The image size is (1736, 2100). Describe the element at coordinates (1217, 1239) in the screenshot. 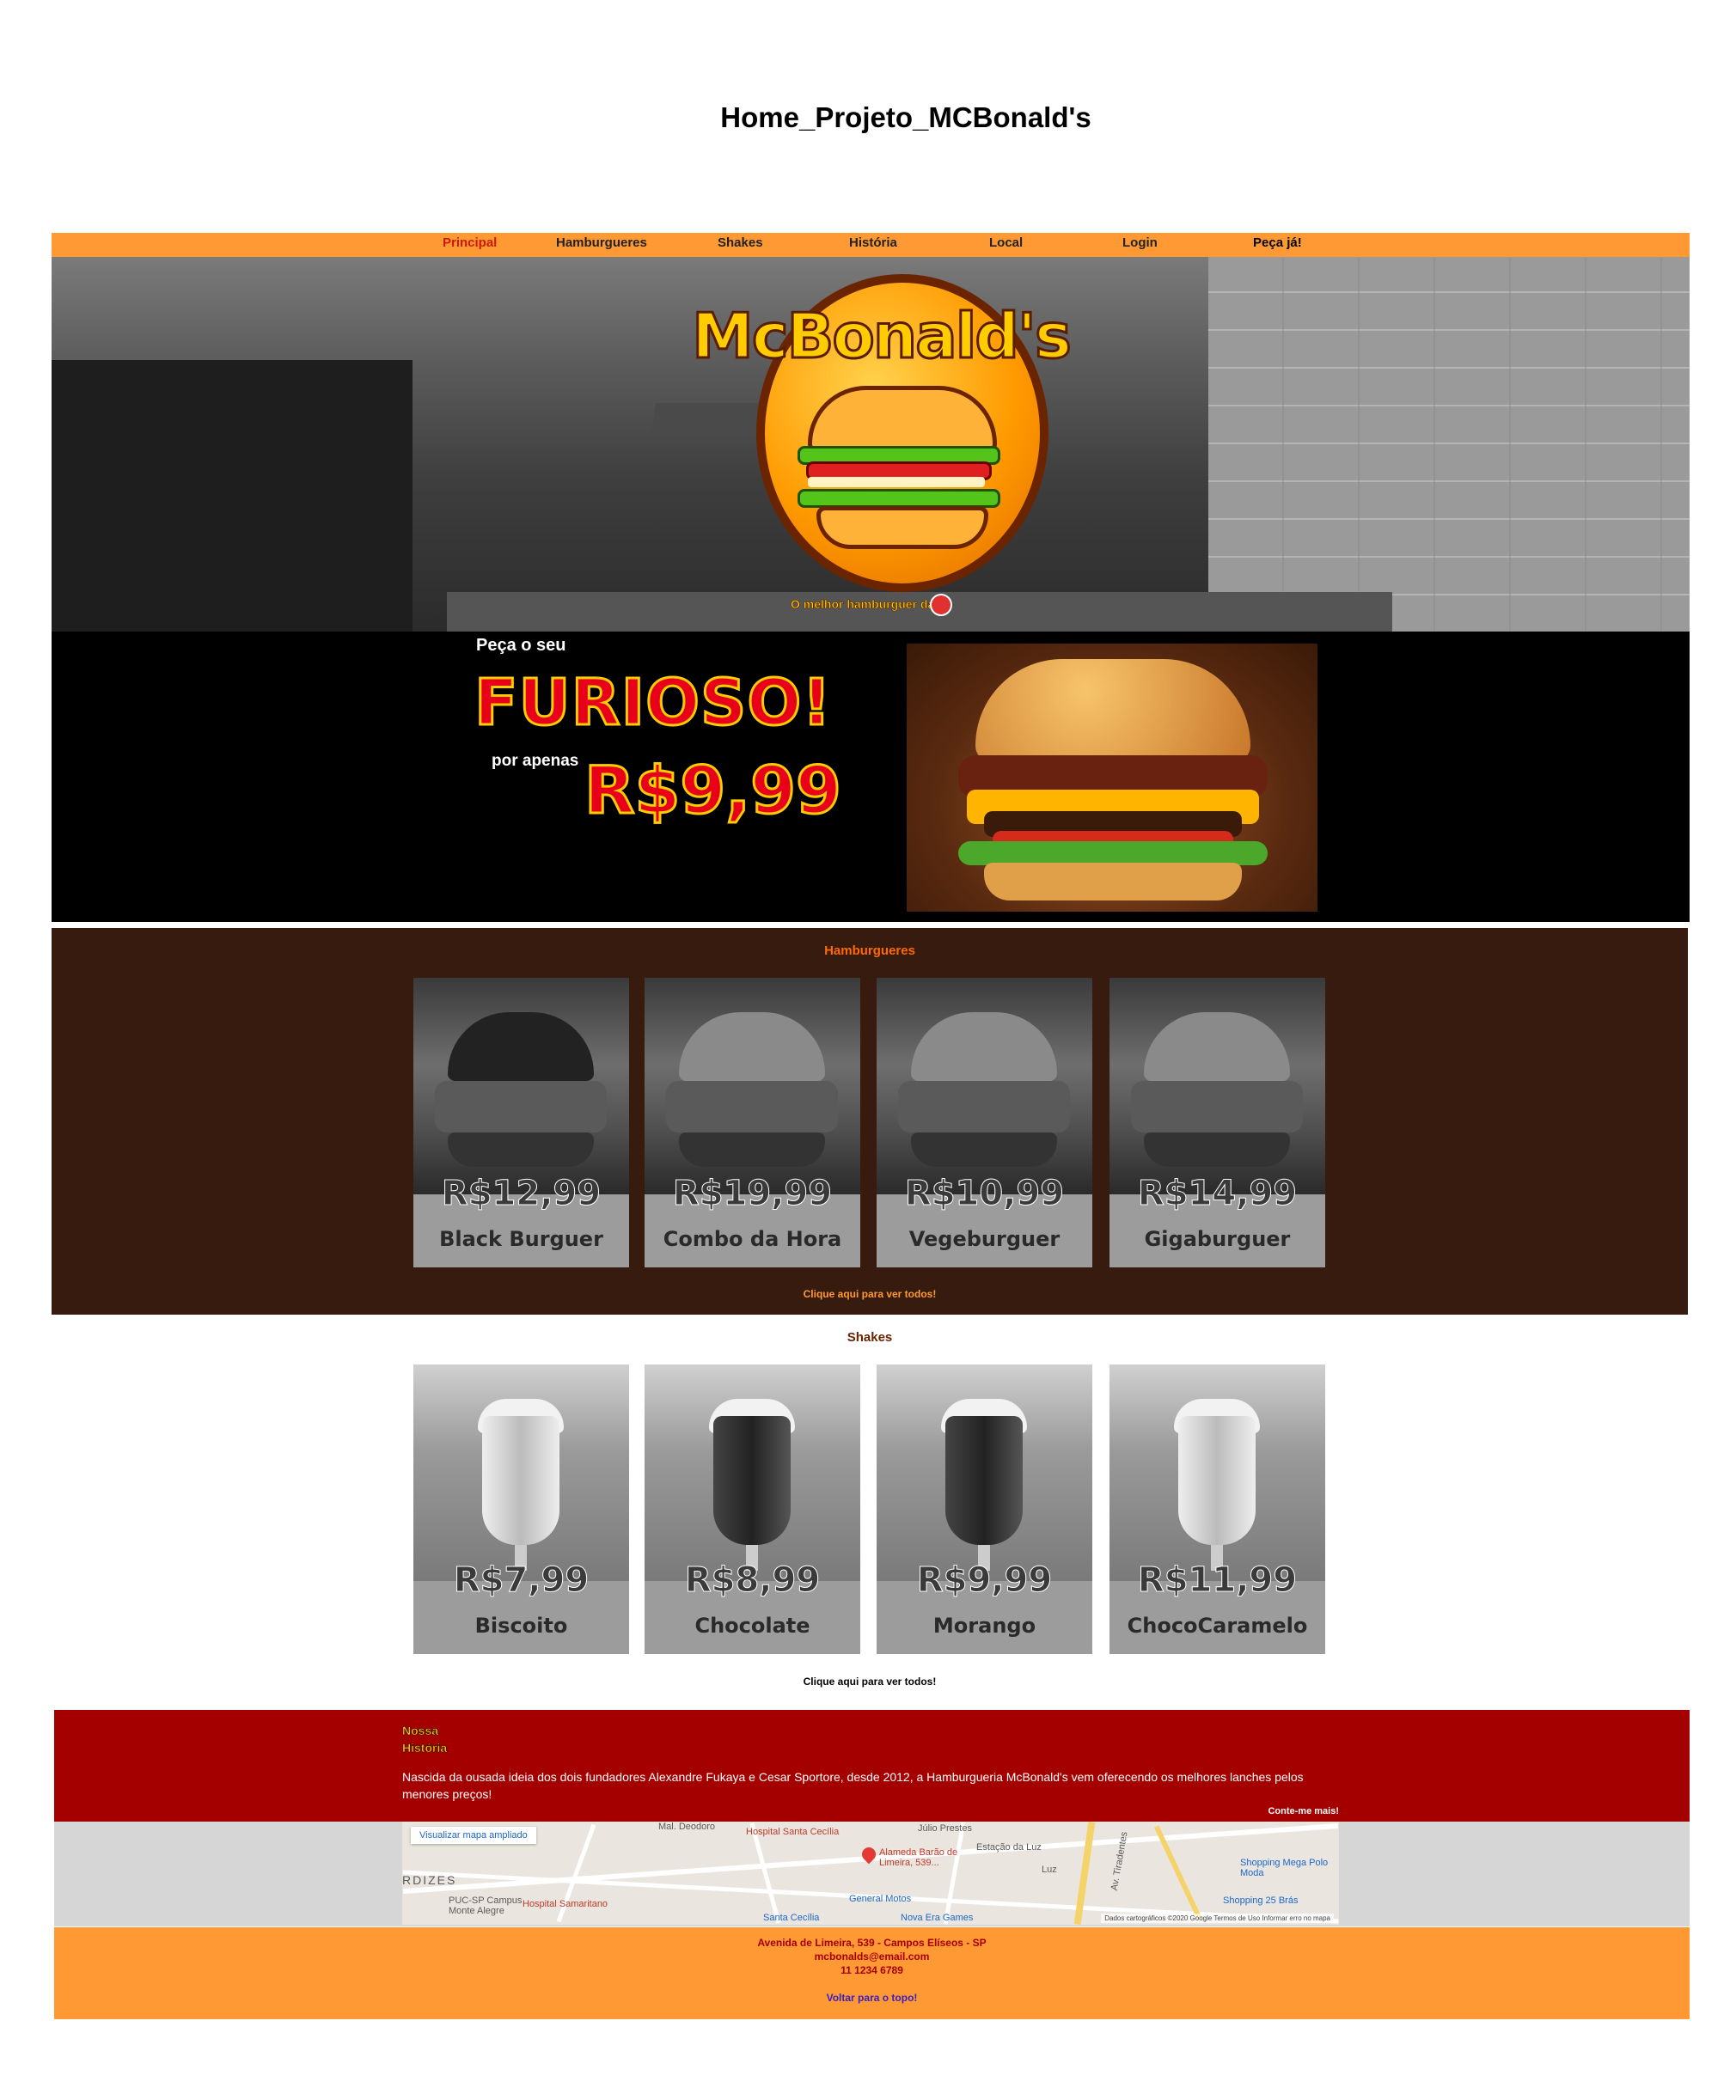

I see `burger-name: Gigaburguer` at that location.